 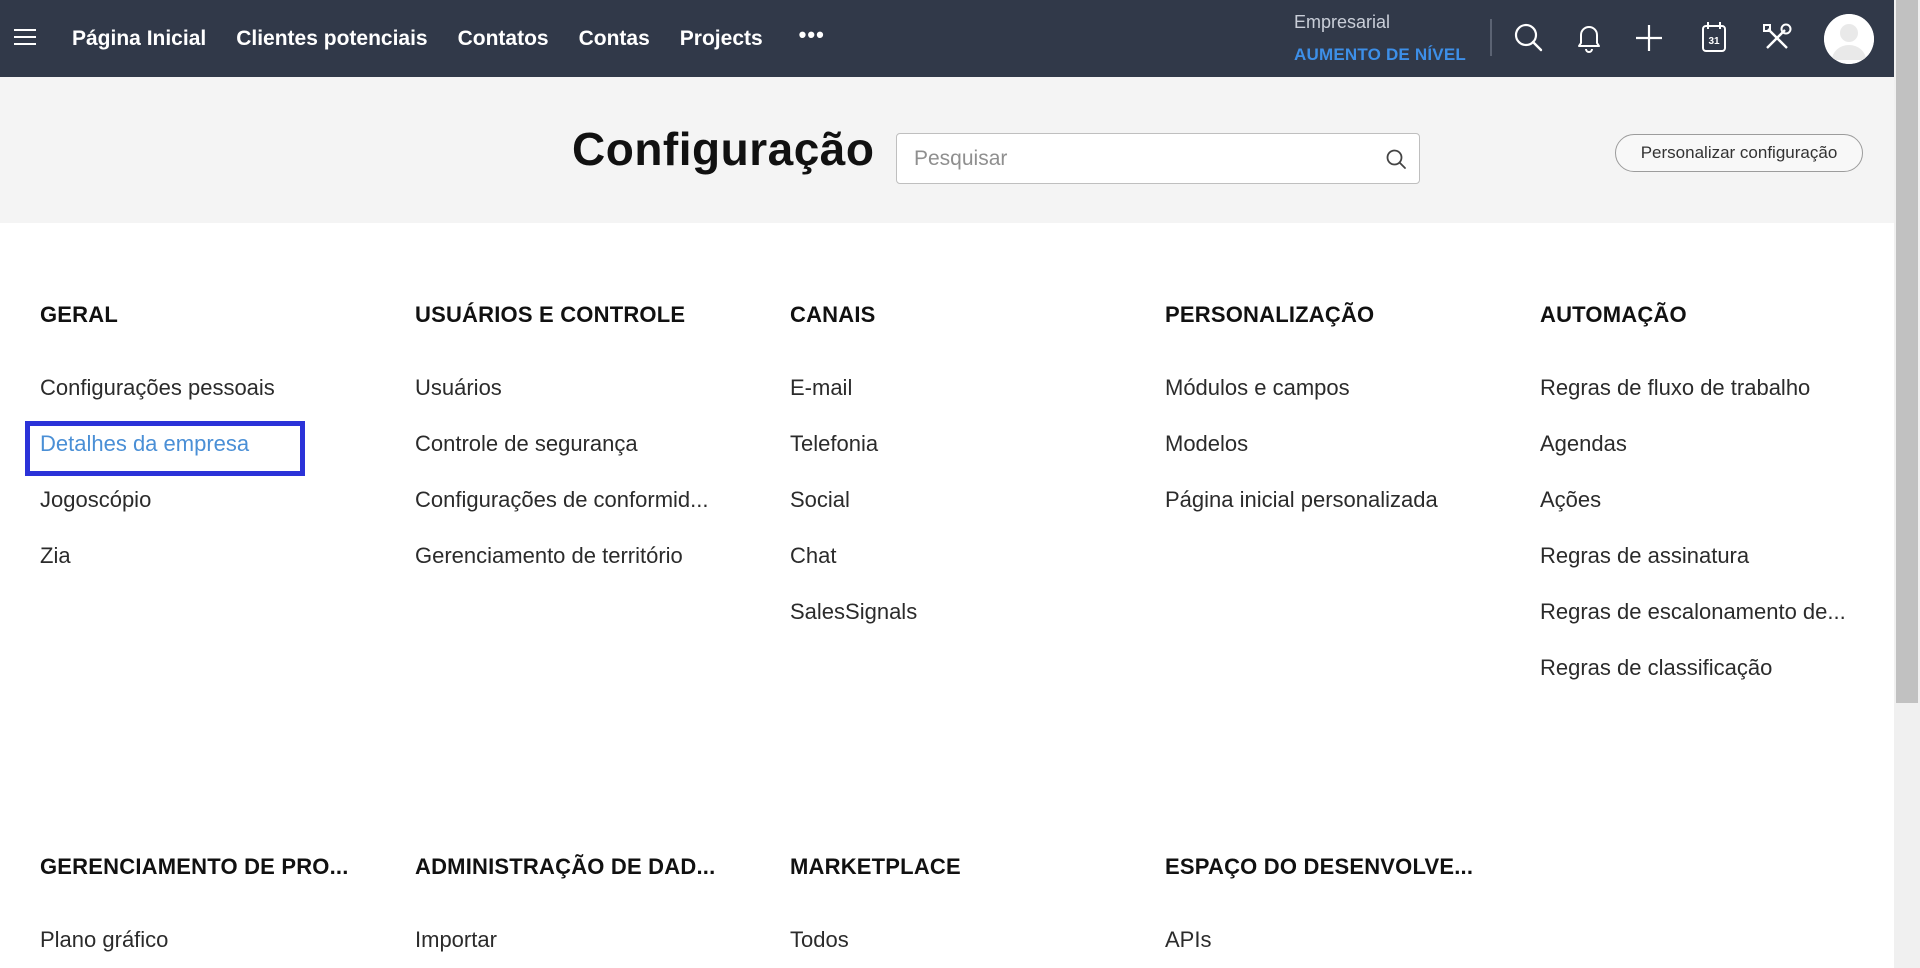 What do you see at coordinates (950, 402) in the screenshot?
I see `link-email: E-mail` at bounding box center [950, 402].